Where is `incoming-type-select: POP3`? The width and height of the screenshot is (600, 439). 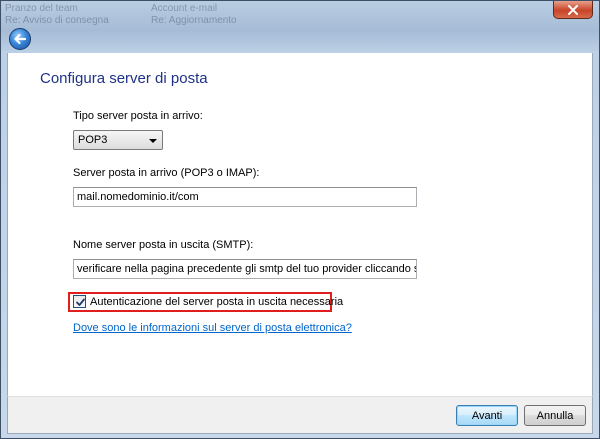
incoming-type-select: POP3 is located at coordinates (118, 140).